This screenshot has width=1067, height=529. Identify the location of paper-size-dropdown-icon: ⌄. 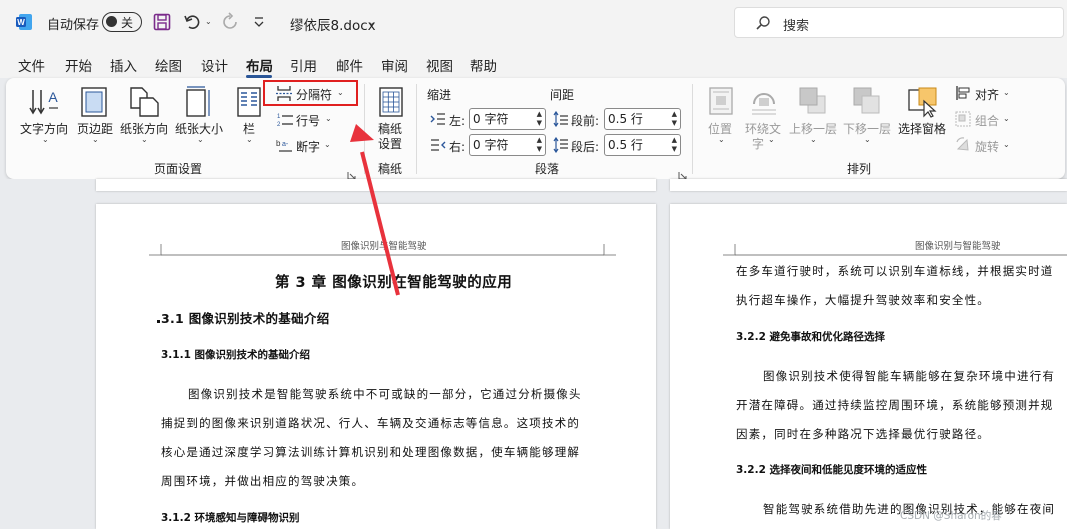
(200, 139).